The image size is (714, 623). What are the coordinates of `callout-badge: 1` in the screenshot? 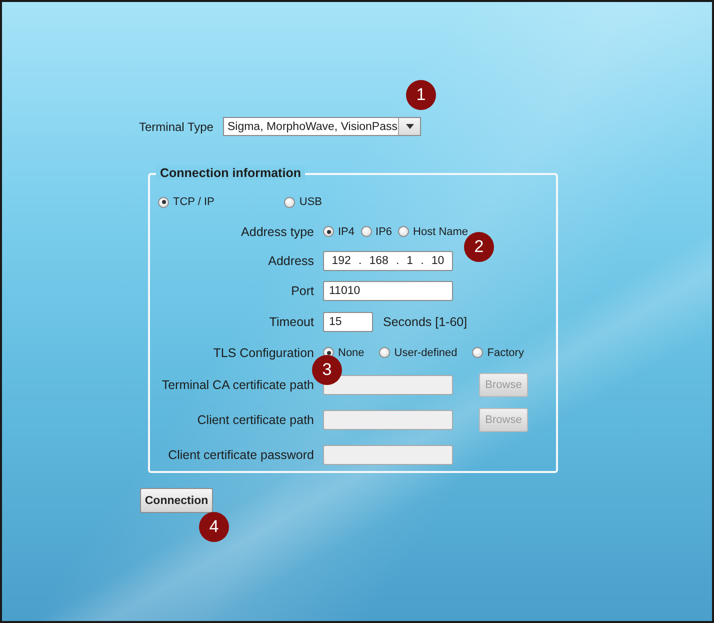 It's located at (421, 95).